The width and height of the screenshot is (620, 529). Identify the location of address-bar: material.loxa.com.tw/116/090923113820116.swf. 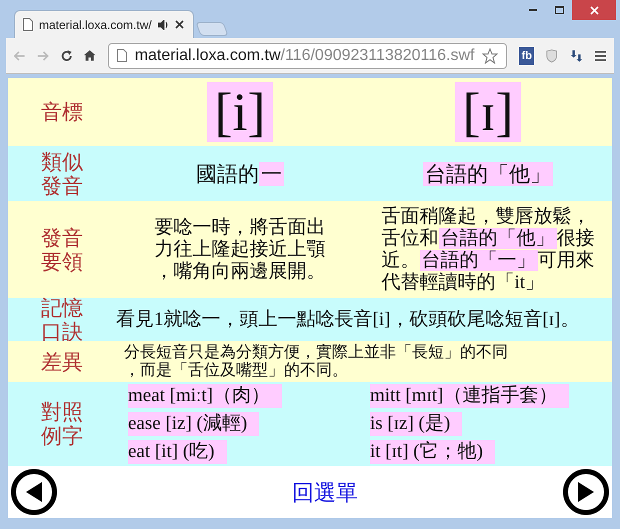
(308, 55).